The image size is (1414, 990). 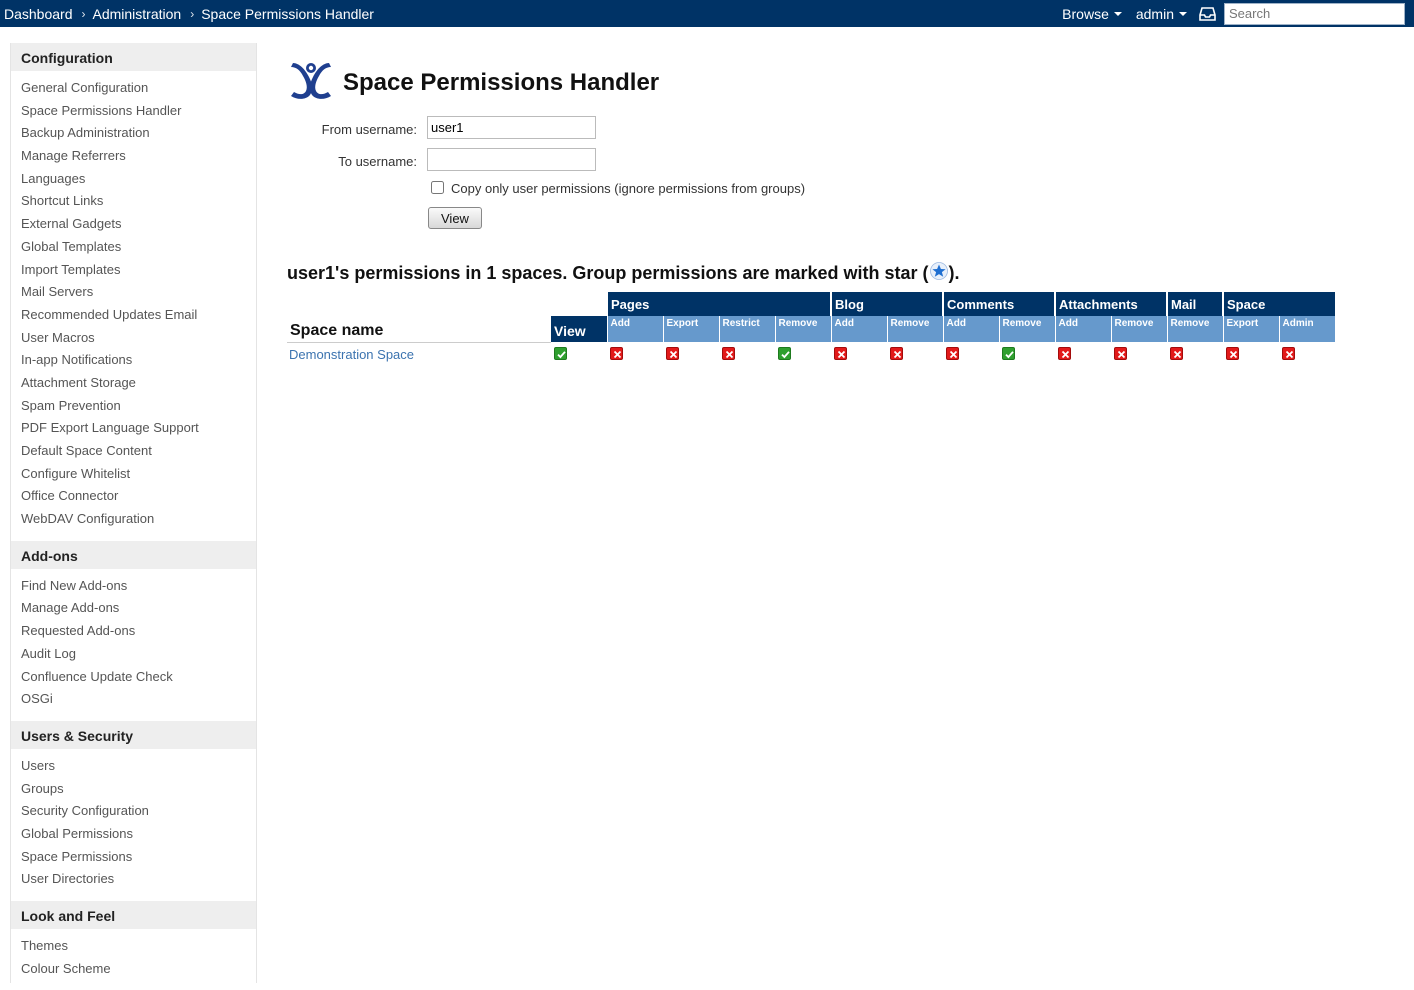 I want to click on sidebar-item: Configure Whitelist, so click(x=138, y=474).